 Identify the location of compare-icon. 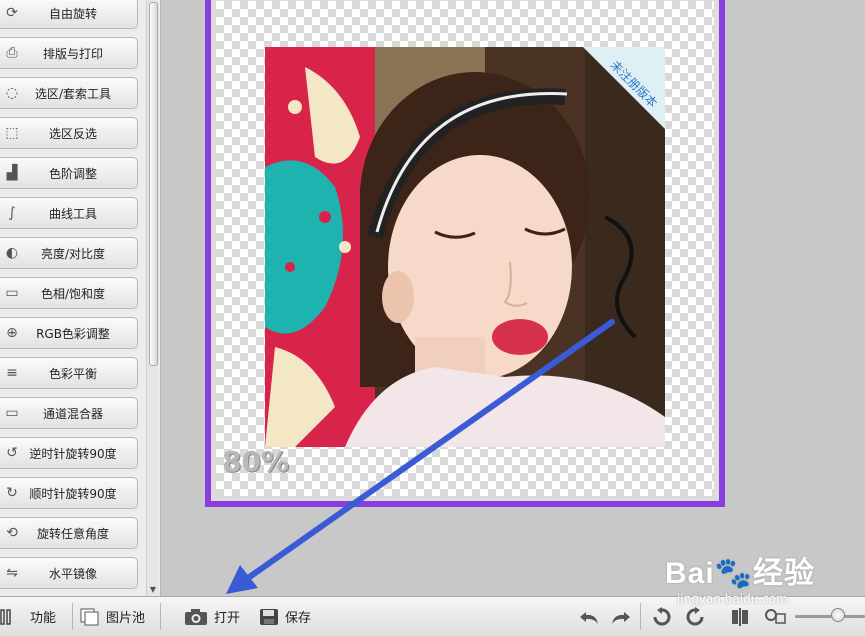
(740, 617).